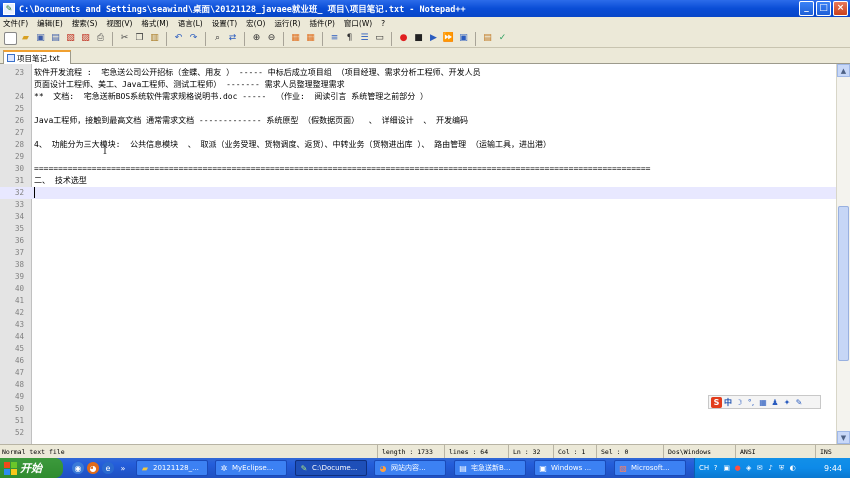  Describe the element at coordinates (224, 23) in the screenshot. I see `menu-settings: 设置(T)` at that location.